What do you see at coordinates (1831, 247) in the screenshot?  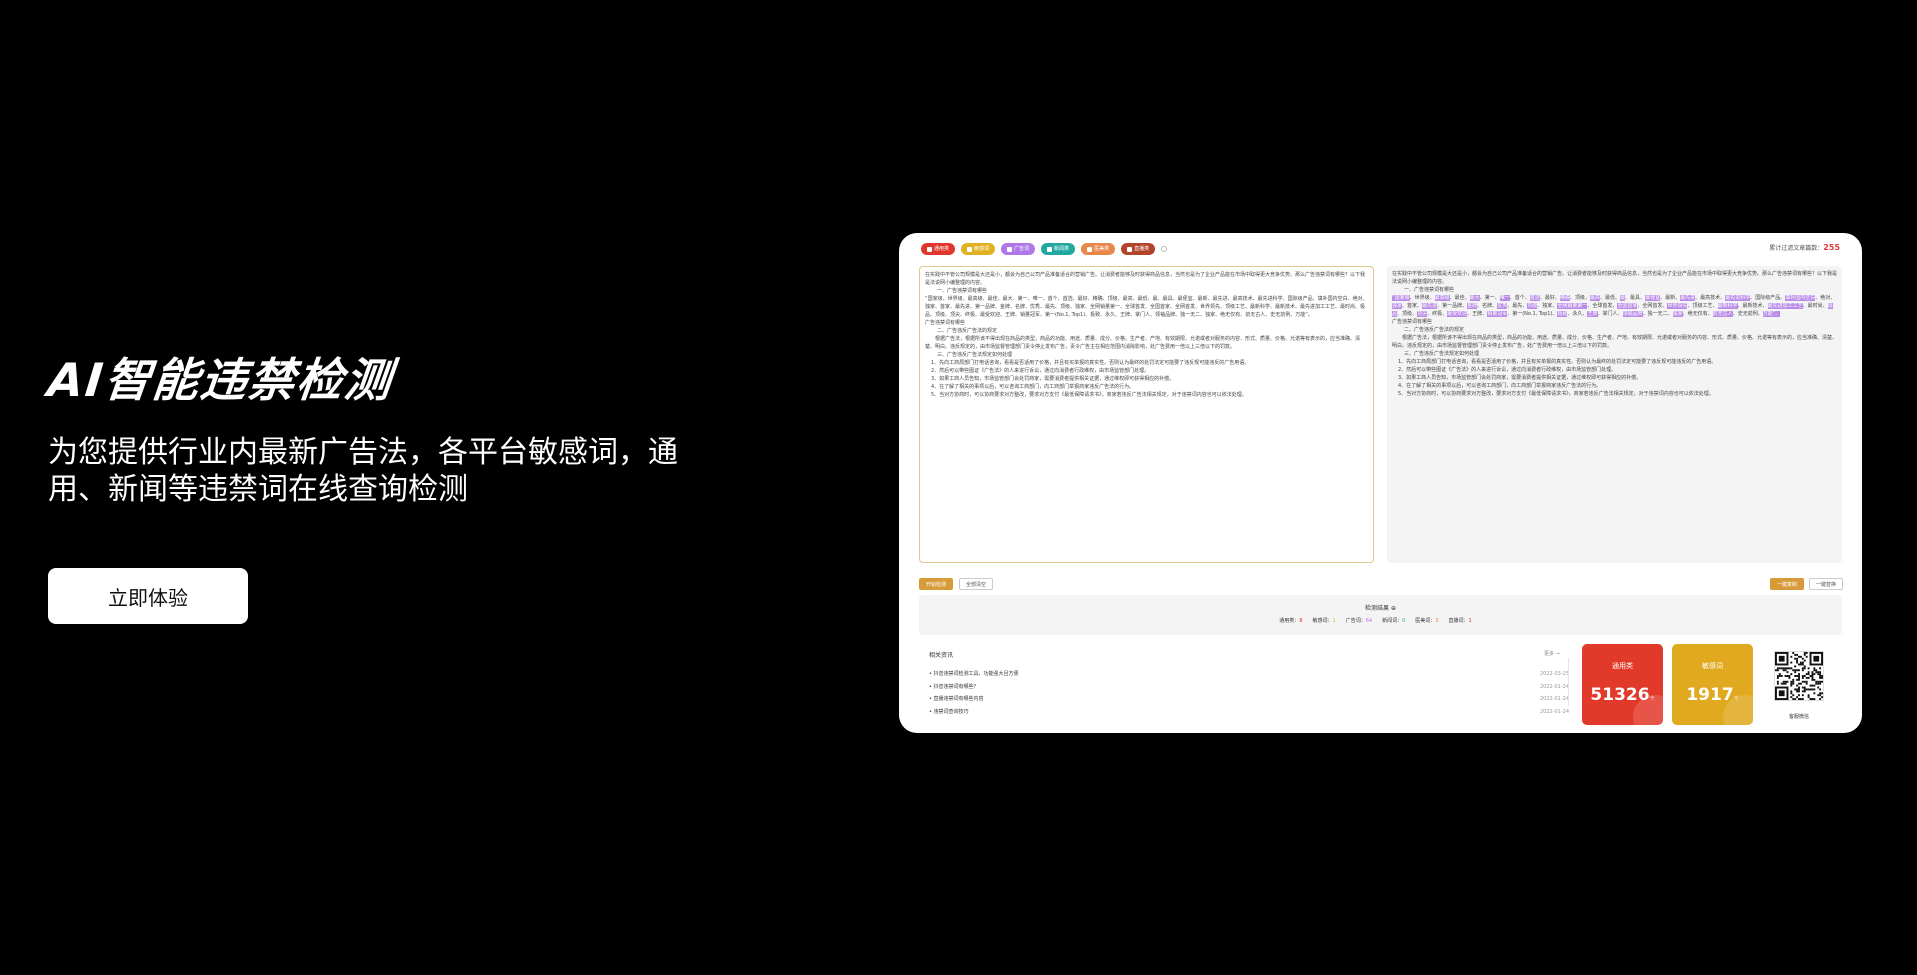 I see `counter-value: 255` at bounding box center [1831, 247].